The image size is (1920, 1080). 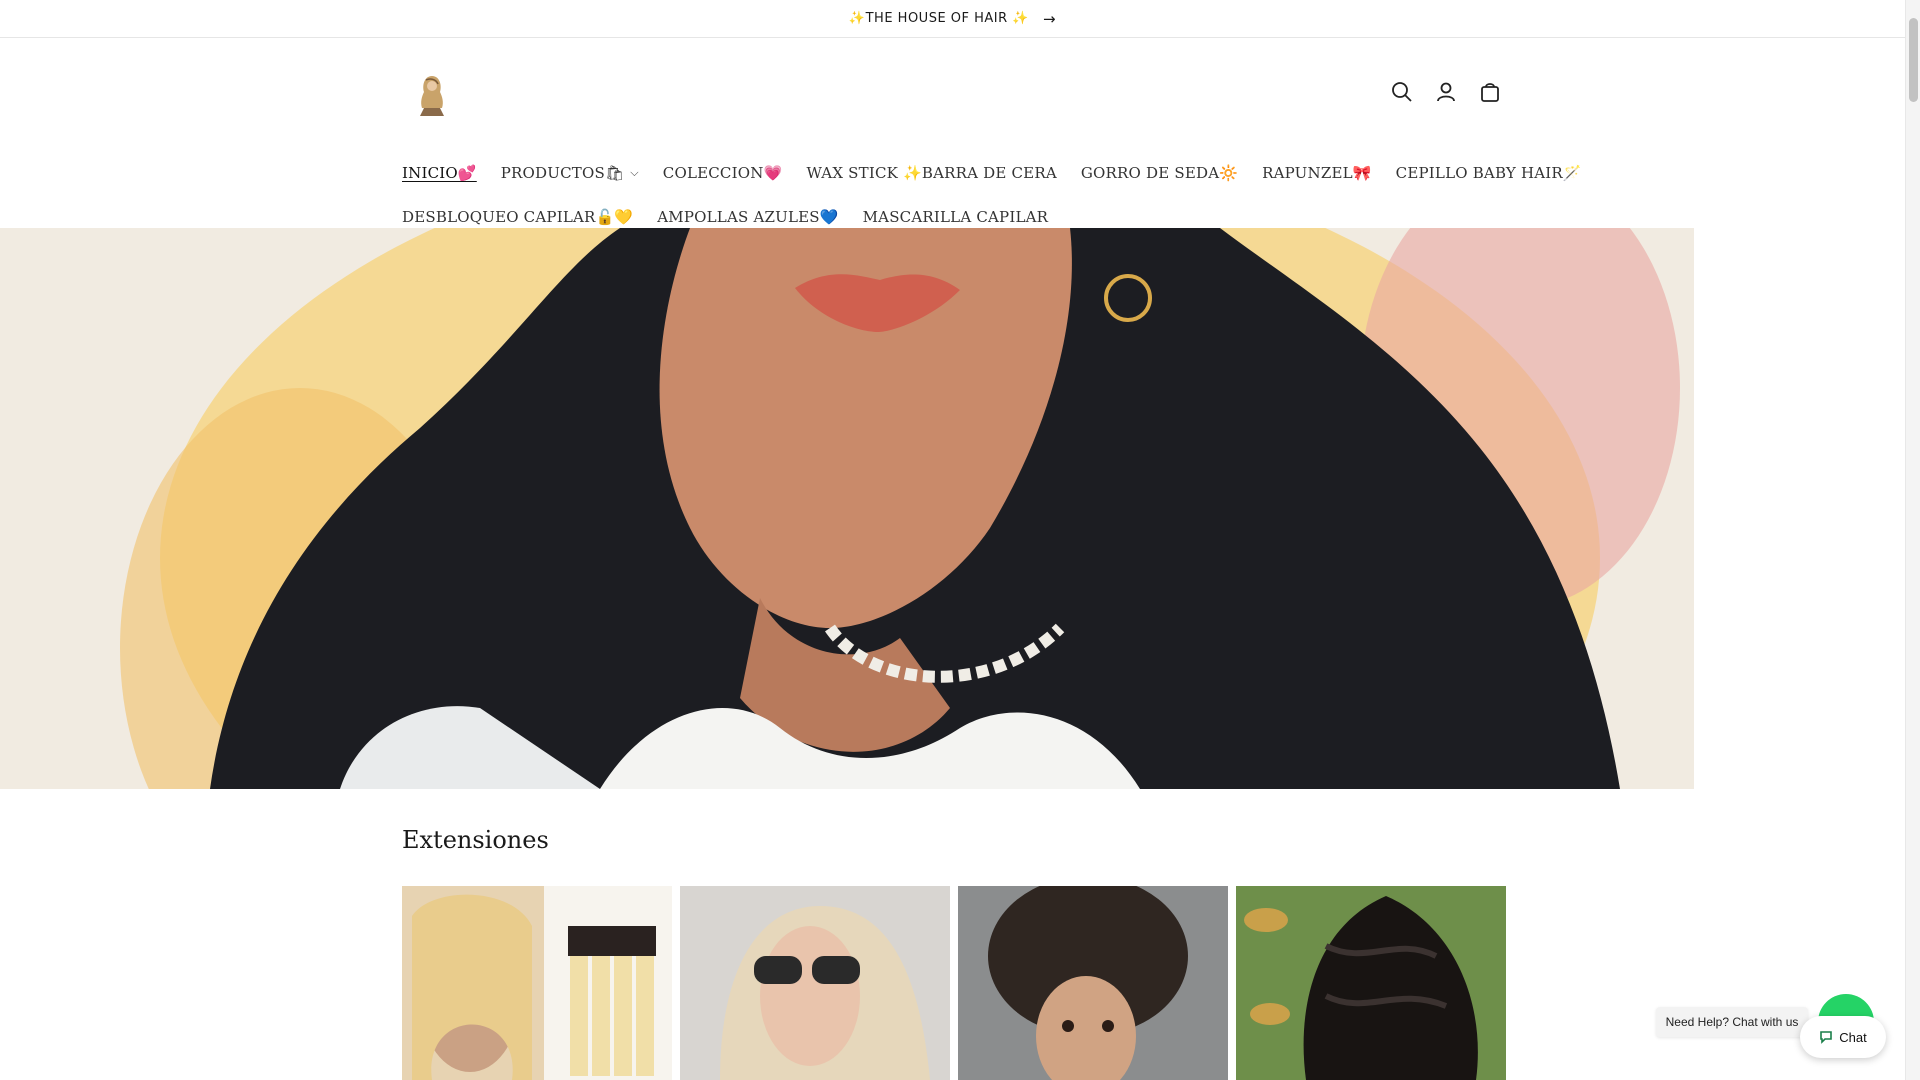 I want to click on chat-button-label: Chat, so click(x=1853, y=1037).